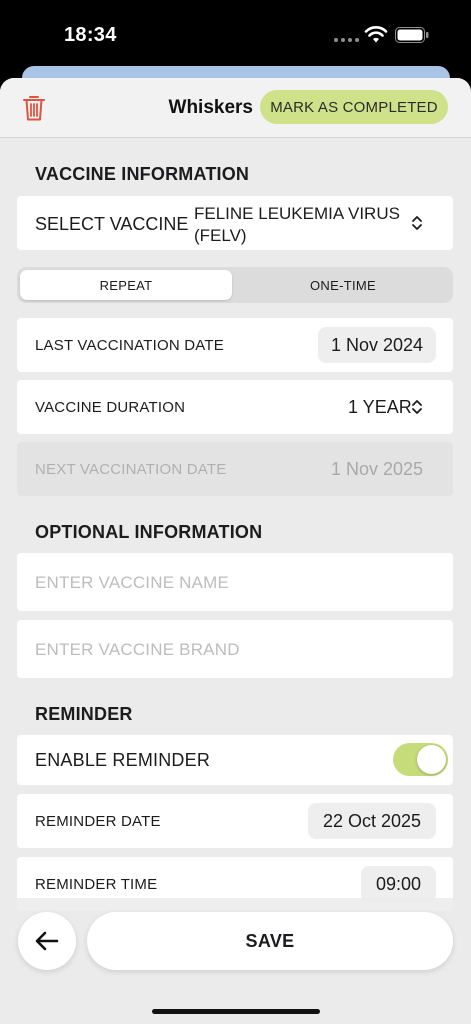  I want to click on vaccine-duration-label: VACCINE DURATION, so click(110, 407).